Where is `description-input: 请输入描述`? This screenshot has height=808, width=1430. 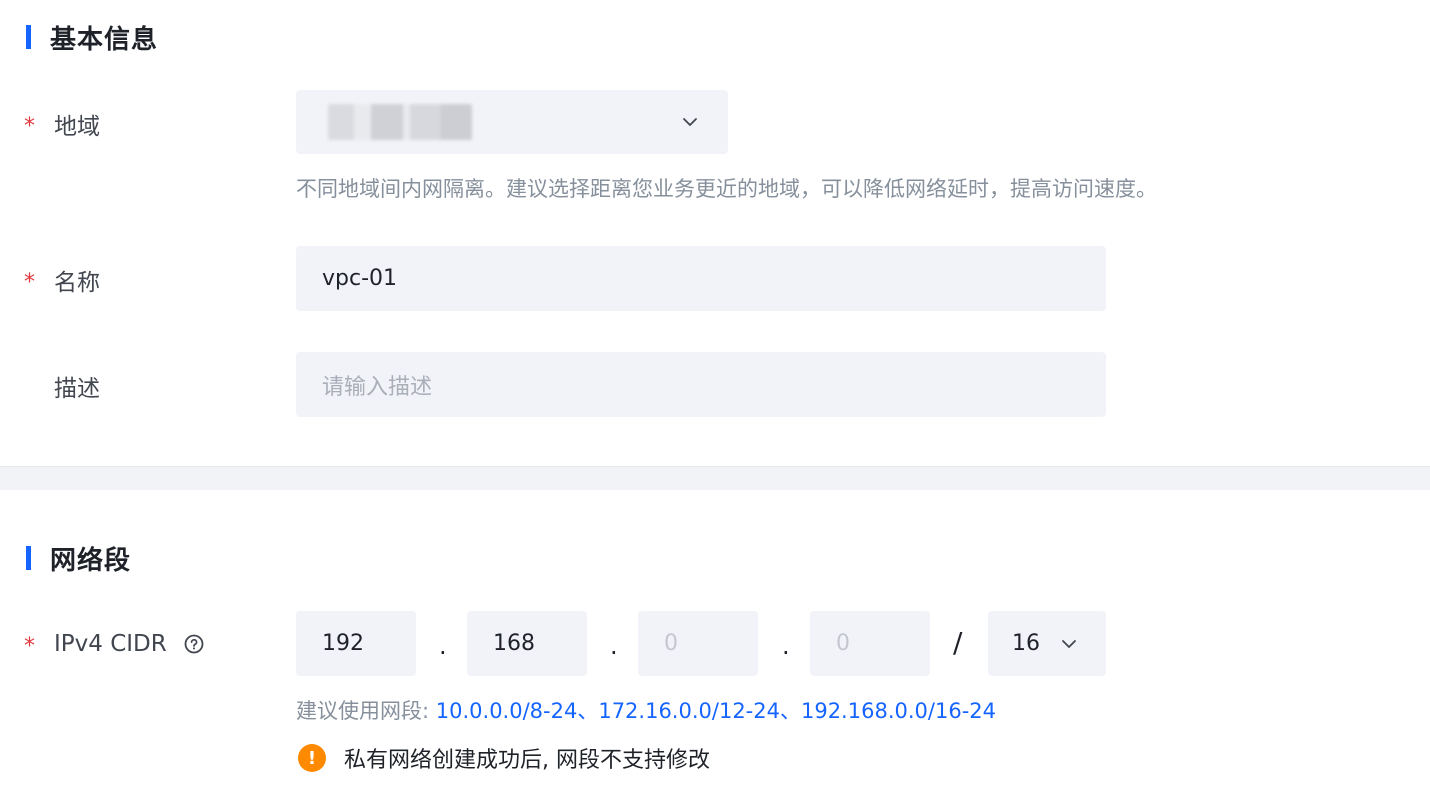
description-input: 请输入描述 is located at coordinates (701, 384).